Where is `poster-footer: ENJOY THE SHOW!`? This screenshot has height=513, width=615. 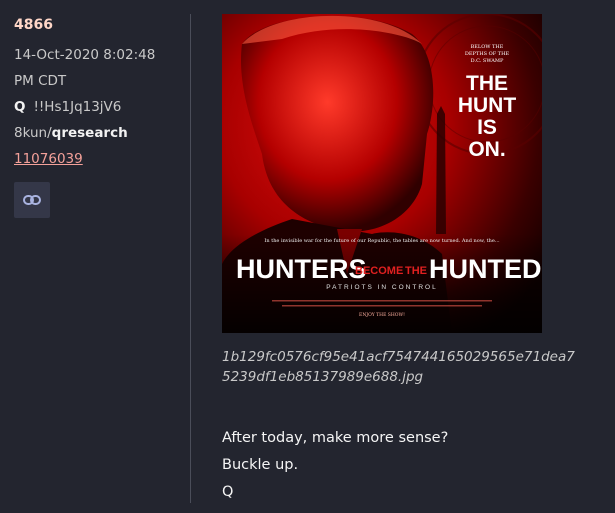
poster-footer: ENJOY THE SHOW! is located at coordinates (382, 315).